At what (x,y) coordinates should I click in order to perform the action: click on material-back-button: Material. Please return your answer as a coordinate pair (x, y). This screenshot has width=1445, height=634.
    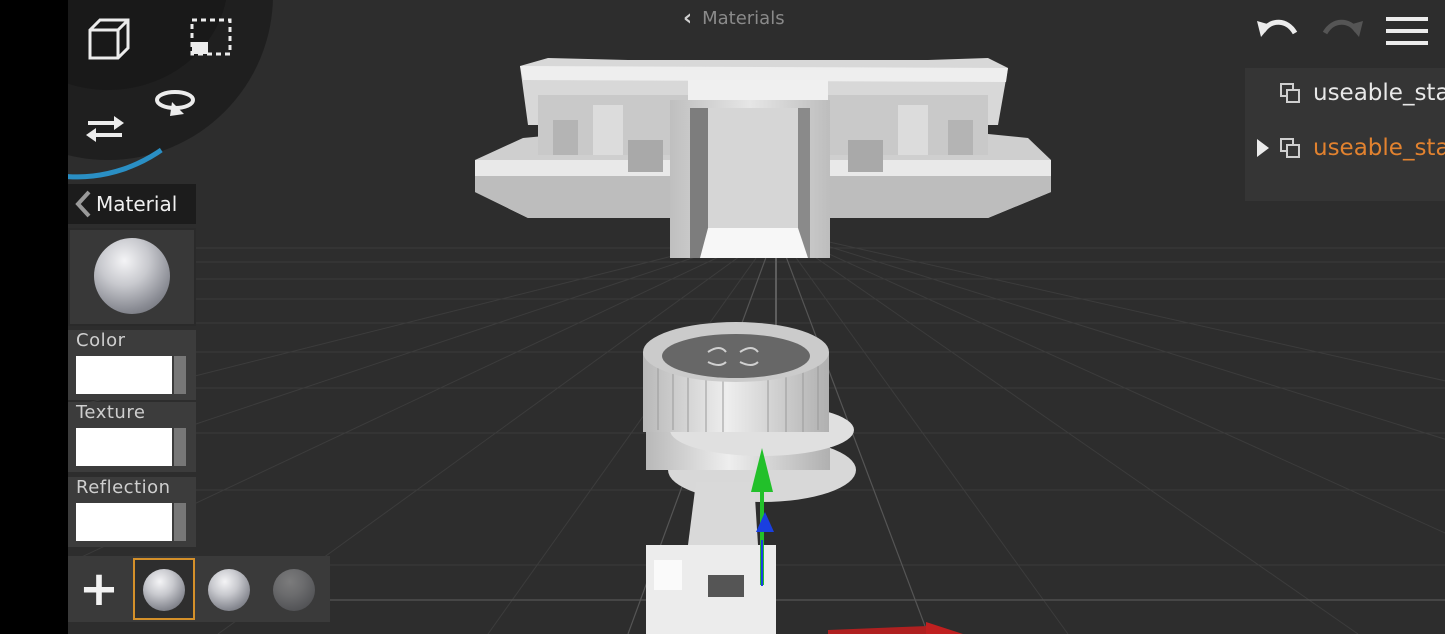
    Looking at the image, I should click on (132, 204).